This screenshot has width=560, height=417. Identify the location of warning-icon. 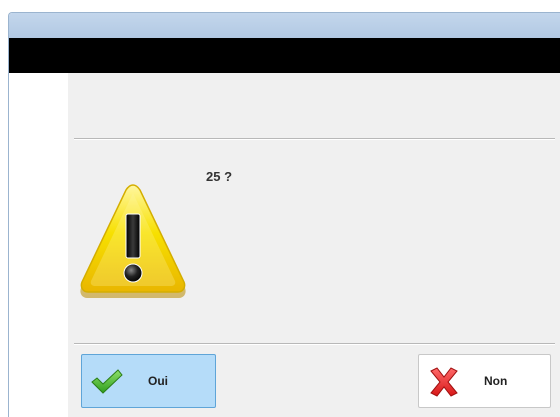
(133, 242).